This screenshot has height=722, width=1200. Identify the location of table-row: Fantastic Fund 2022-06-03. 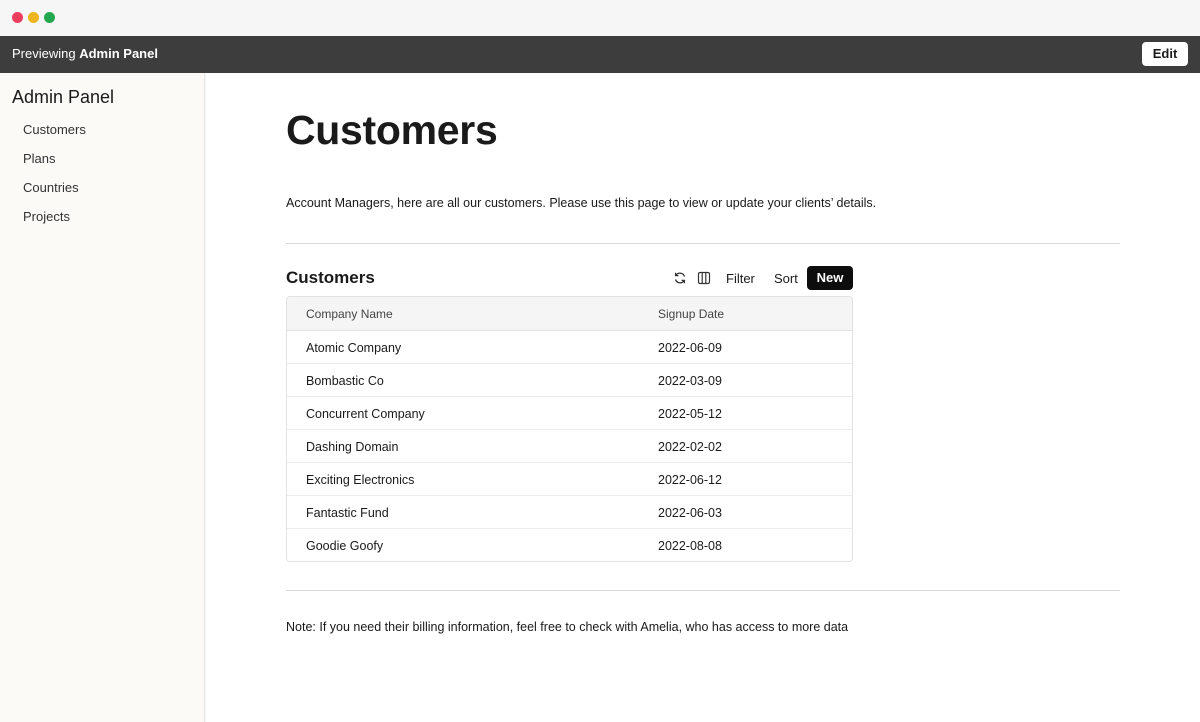
(569, 512).